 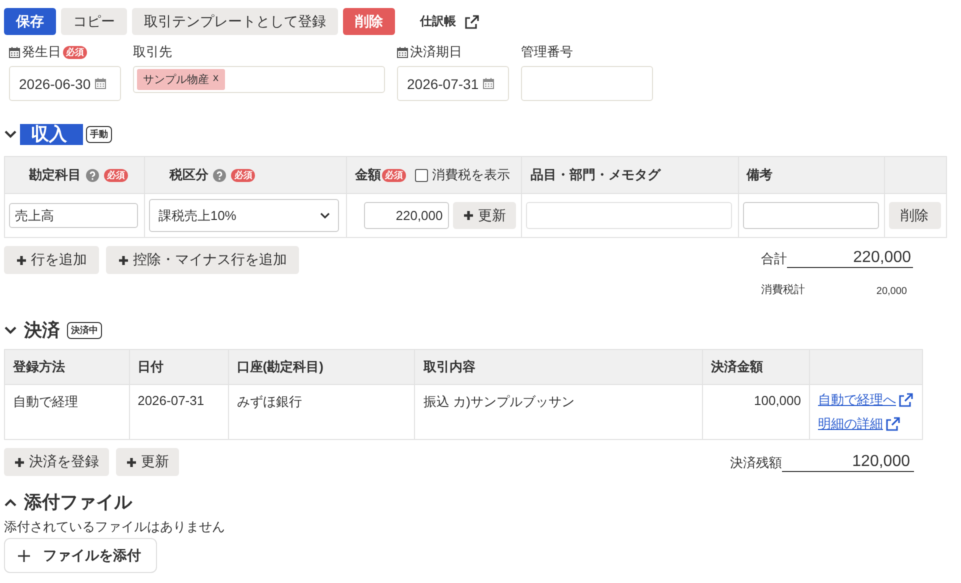 I want to click on column-header: 税区分, so click(x=188, y=175).